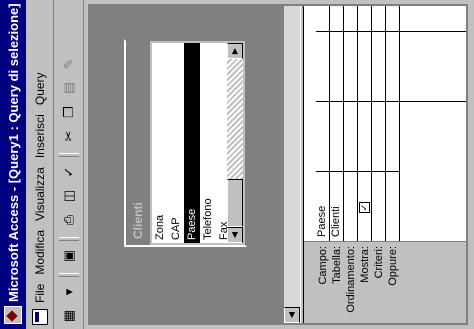 This screenshot has height=329, width=474. What do you see at coordinates (379, 206) in the screenshot?
I see `cell-criteri` at bounding box center [379, 206].